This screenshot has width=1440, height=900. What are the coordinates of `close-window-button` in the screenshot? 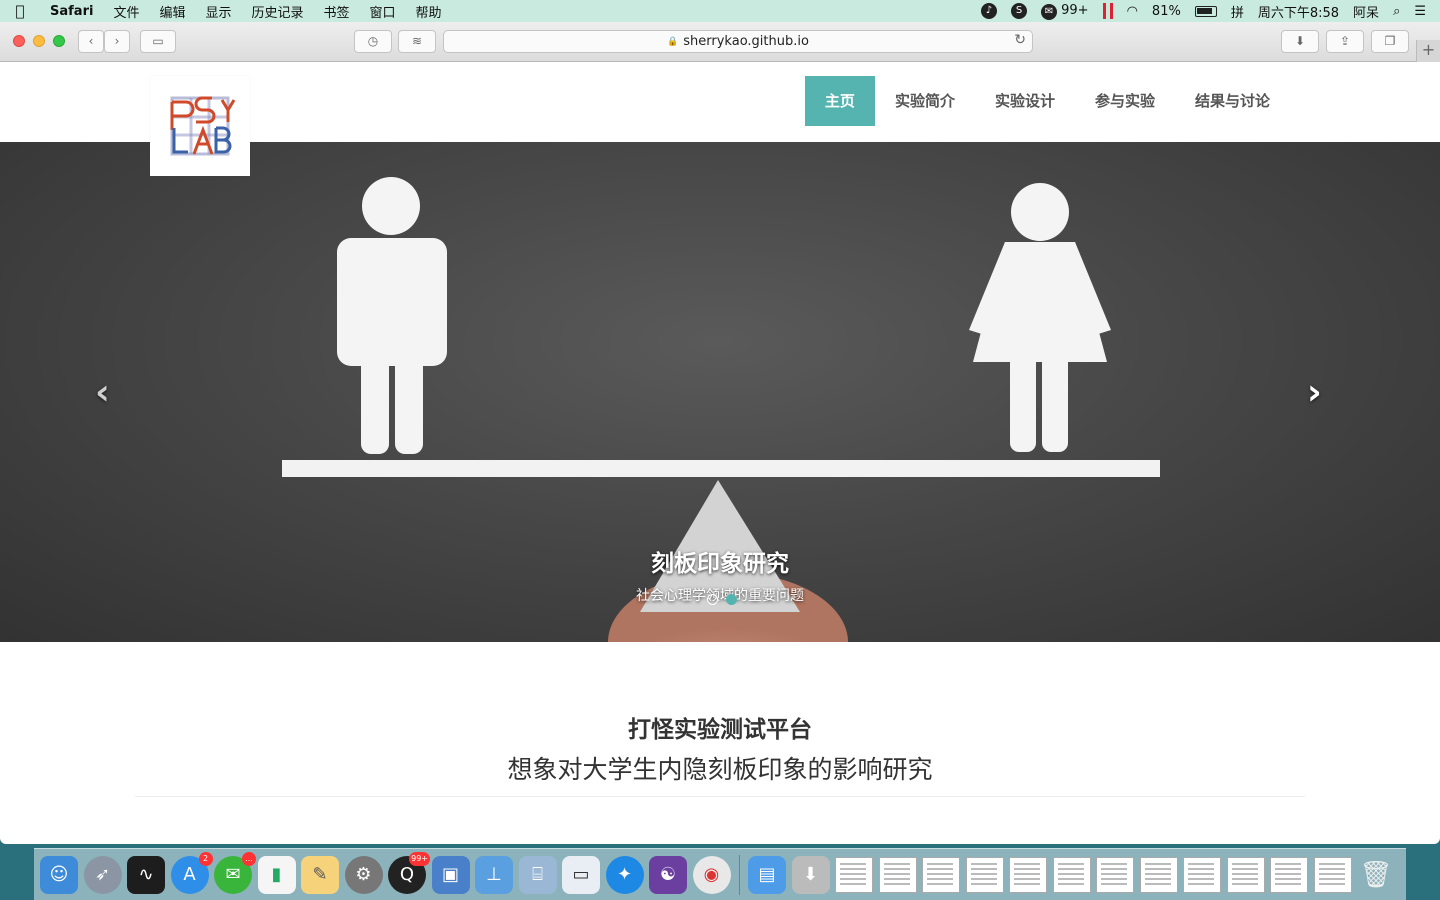 It's located at (19, 41).